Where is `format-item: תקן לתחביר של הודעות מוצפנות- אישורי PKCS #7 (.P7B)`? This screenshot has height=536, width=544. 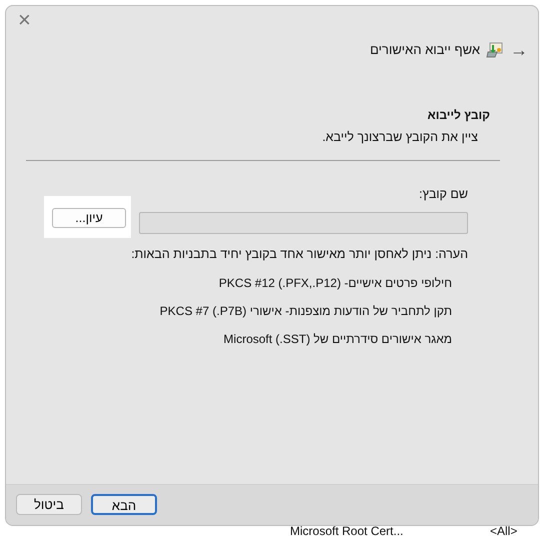
format-item: תקן לתחביר של הודעות מוצפנות- אישורי PKCS #7 (.P7B) is located at coordinates (305, 311).